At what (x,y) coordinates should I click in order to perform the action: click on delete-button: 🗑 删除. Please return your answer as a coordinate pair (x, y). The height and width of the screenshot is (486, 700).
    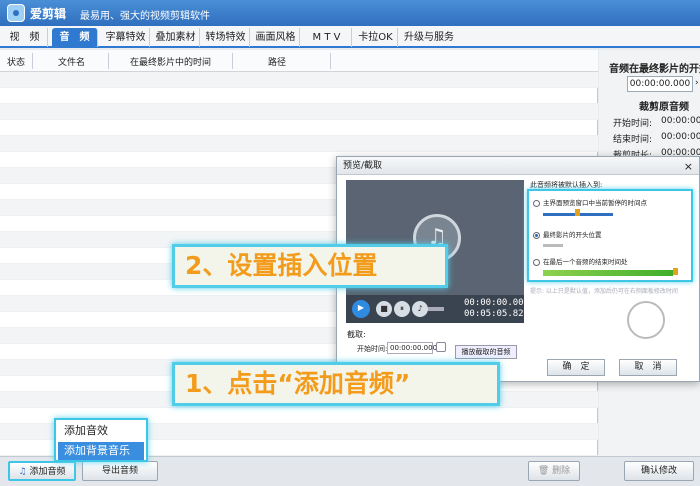
    Looking at the image, I should click on (554, 471).